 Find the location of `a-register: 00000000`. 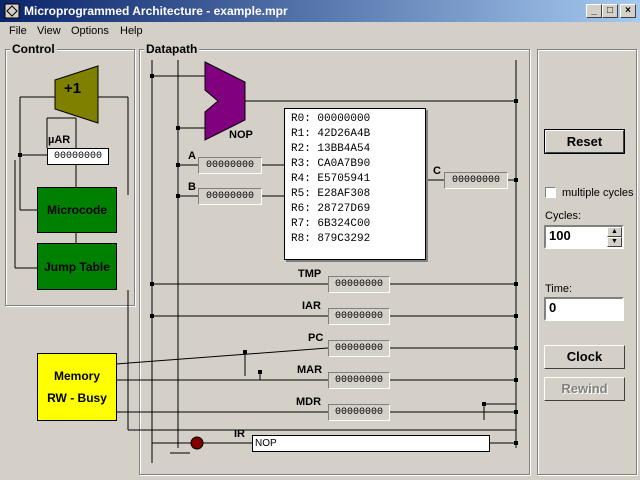

a-register: 00000000 is located at coordinates (230, 165).